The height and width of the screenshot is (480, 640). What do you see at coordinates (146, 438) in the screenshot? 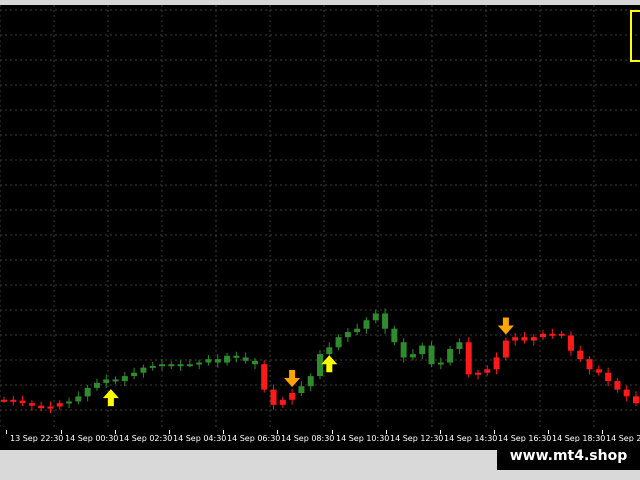
I see `time-label: 14 Sep 02:30` at bounding box center [146, 438].